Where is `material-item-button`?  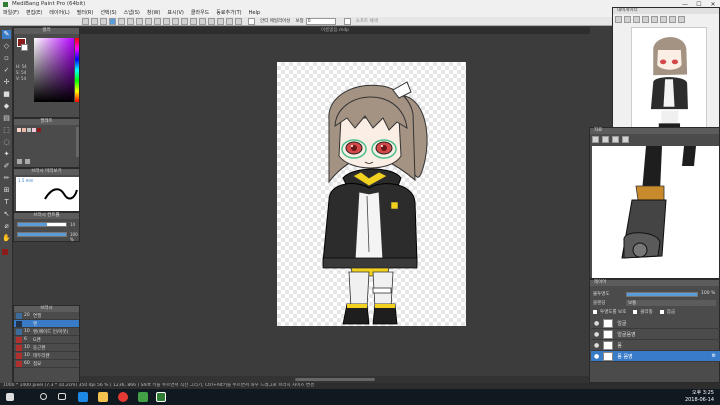
material-item-button is located at coordinates (615, 139).